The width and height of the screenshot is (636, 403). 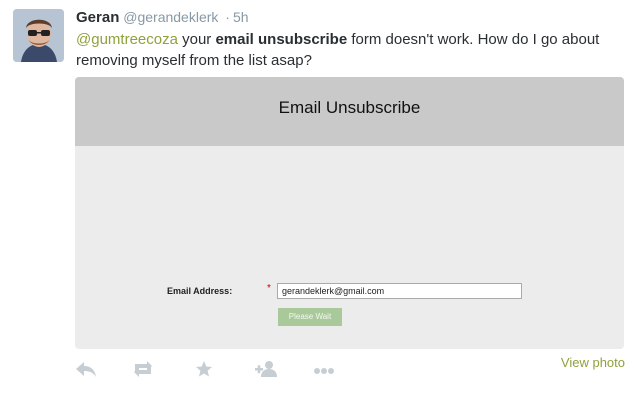 I want to click on user-fullname: Geran, so click(x=97, y=17).